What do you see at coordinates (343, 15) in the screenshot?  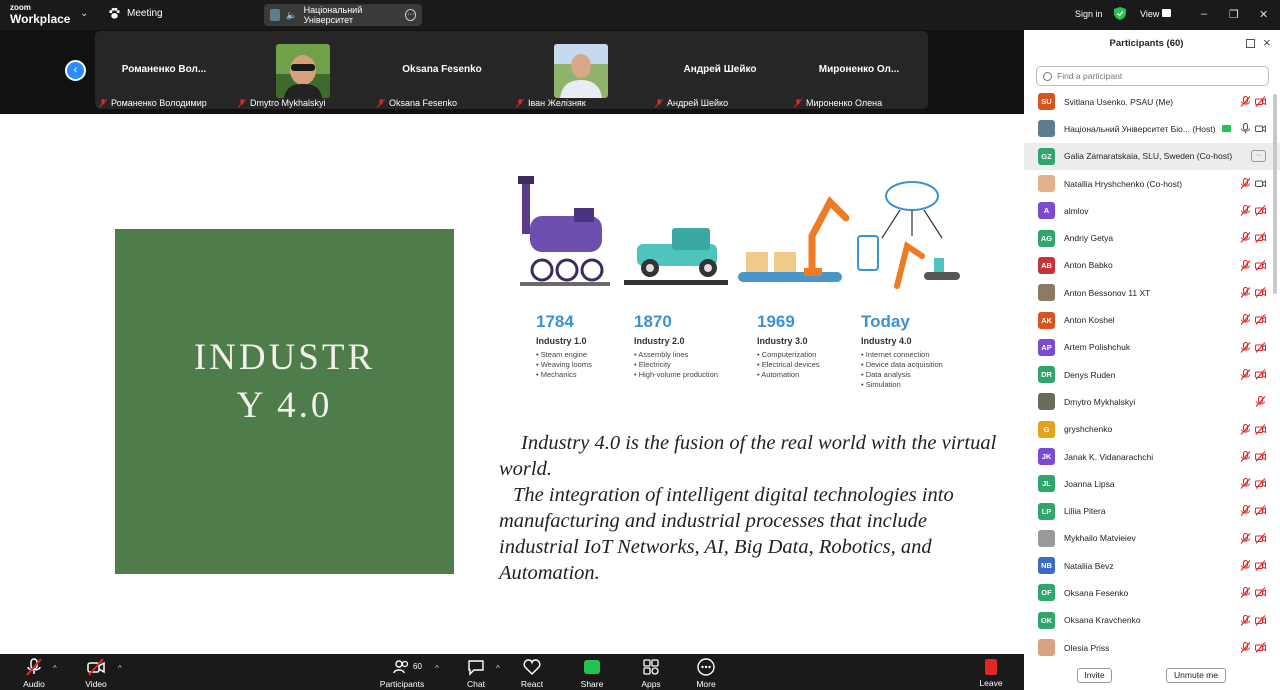 I see `active-speaker-pill: 🔈 Національний Університет ···` at bounding box center [343, 15].